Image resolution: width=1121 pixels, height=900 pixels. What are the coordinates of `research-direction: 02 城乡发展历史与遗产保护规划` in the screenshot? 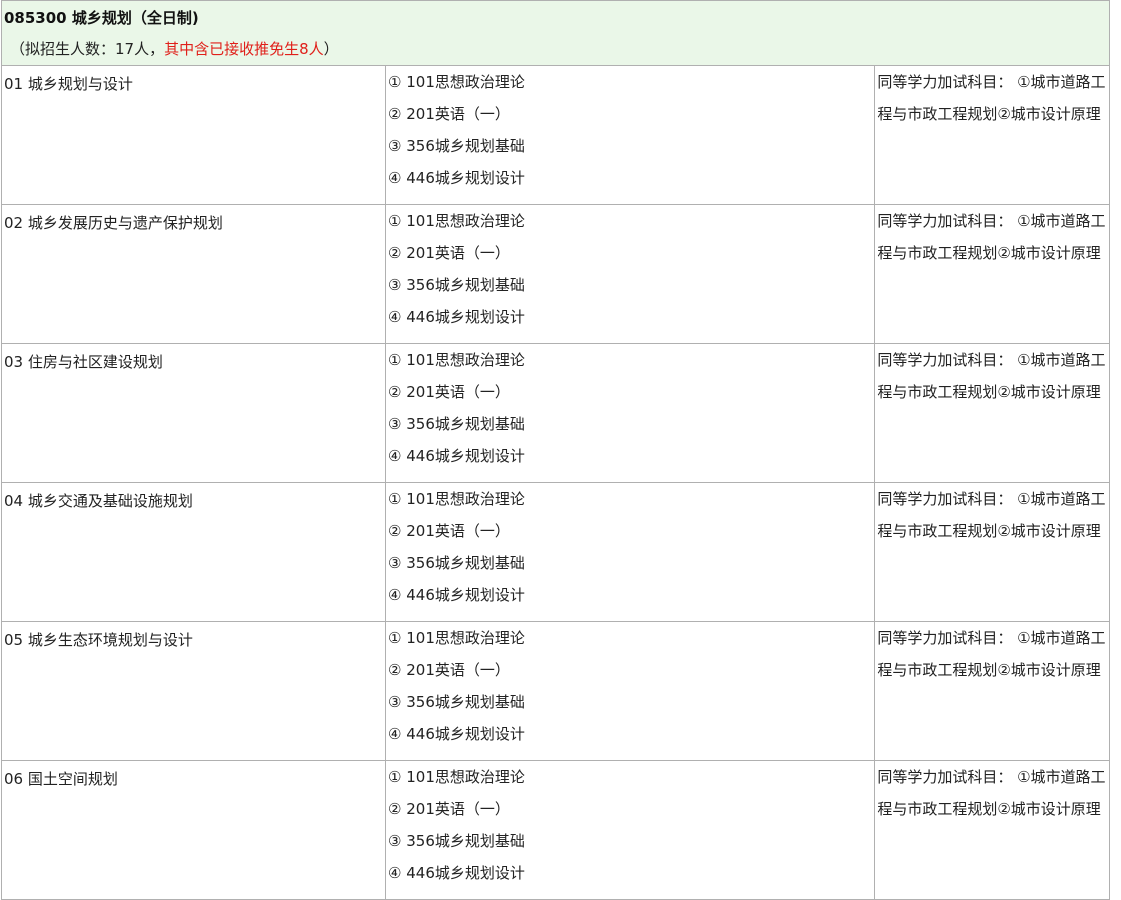 It's located at (193, 274).